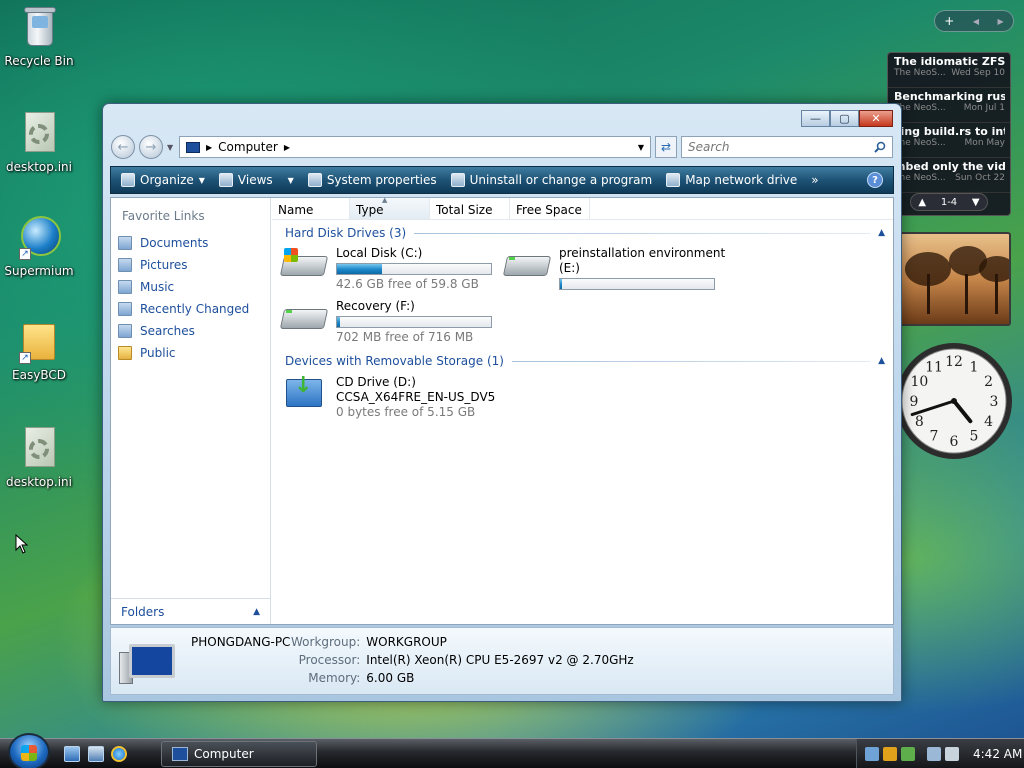 The width and height of the screenshot is (1024, 768). I want to click on refresh-icon: ⇄, so click(666, 147).